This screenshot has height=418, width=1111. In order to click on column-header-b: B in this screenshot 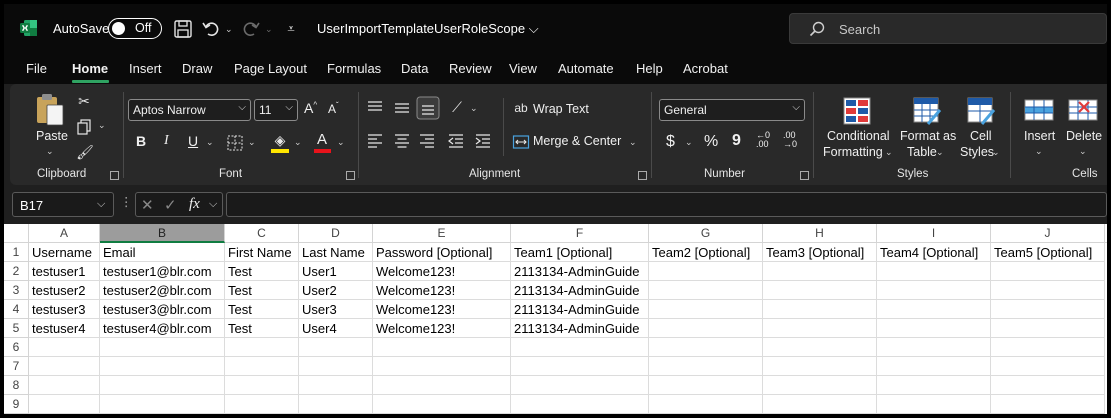, I will do `click(162, 233)`.